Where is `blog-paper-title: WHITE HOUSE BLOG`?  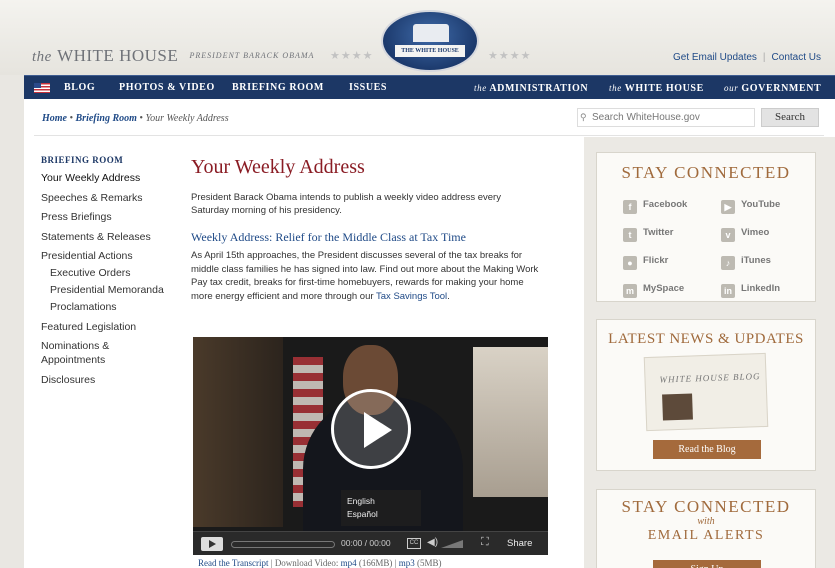 blog-paper-title: WHITE HOUSE BLOG is located at coordinates (710, 378).